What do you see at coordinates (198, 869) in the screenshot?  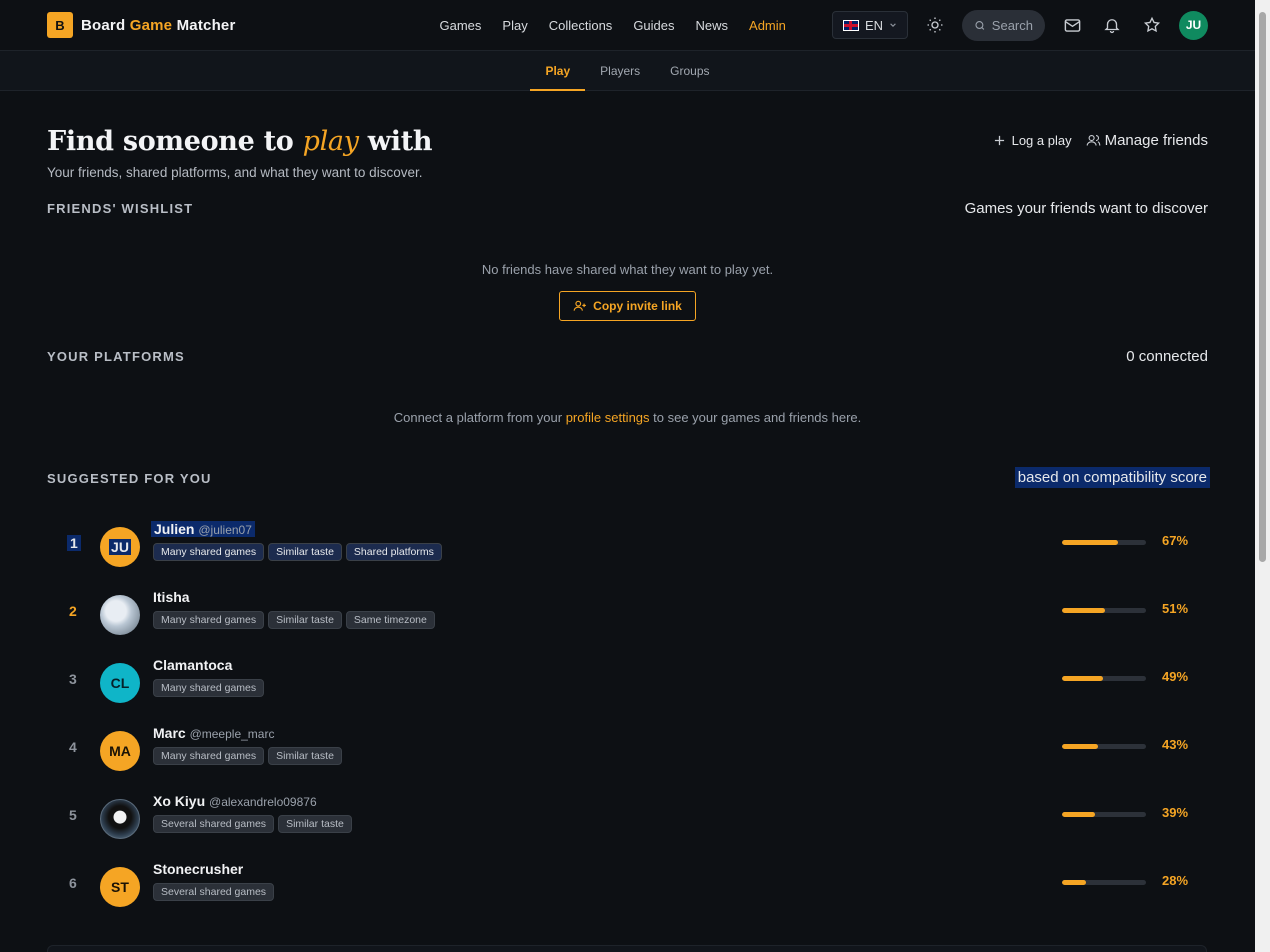 I see `player-name: Stonecrusher` at bounding box center [198, 869].